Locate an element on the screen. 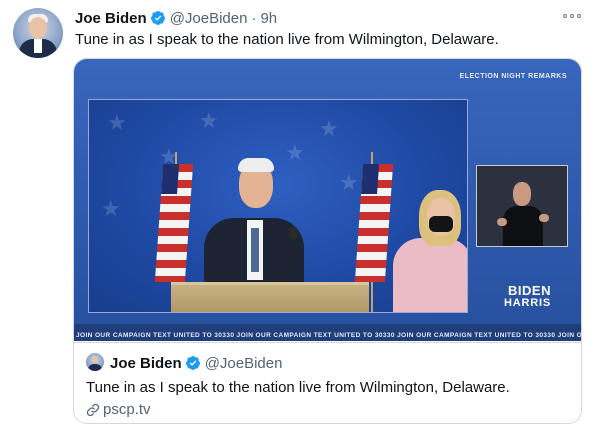 This screenshot has height=428, width=600. sign-language-inset is located at coordinates (522, 206).